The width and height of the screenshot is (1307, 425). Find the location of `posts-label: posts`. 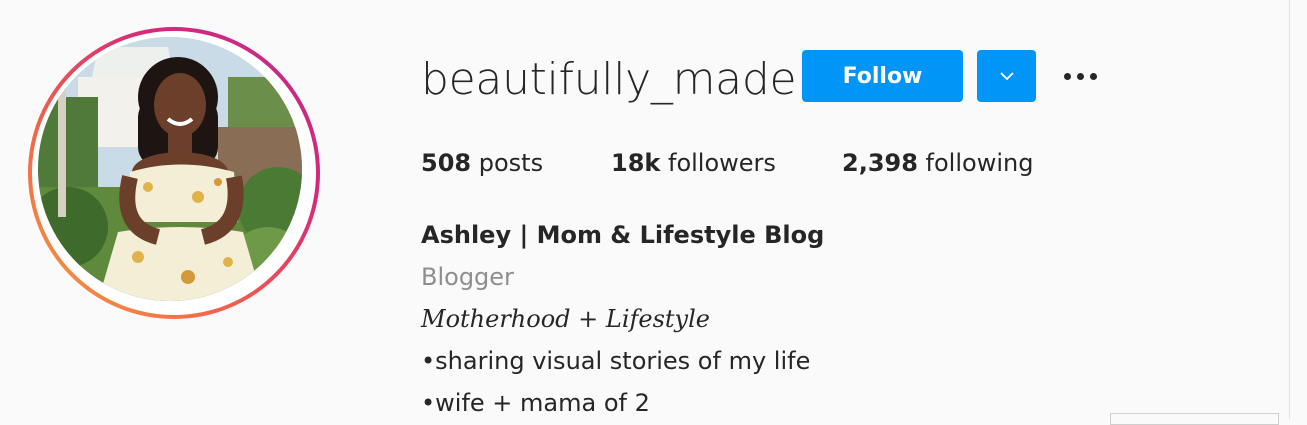

posts-label: posts is located at coordinates (507, 163).